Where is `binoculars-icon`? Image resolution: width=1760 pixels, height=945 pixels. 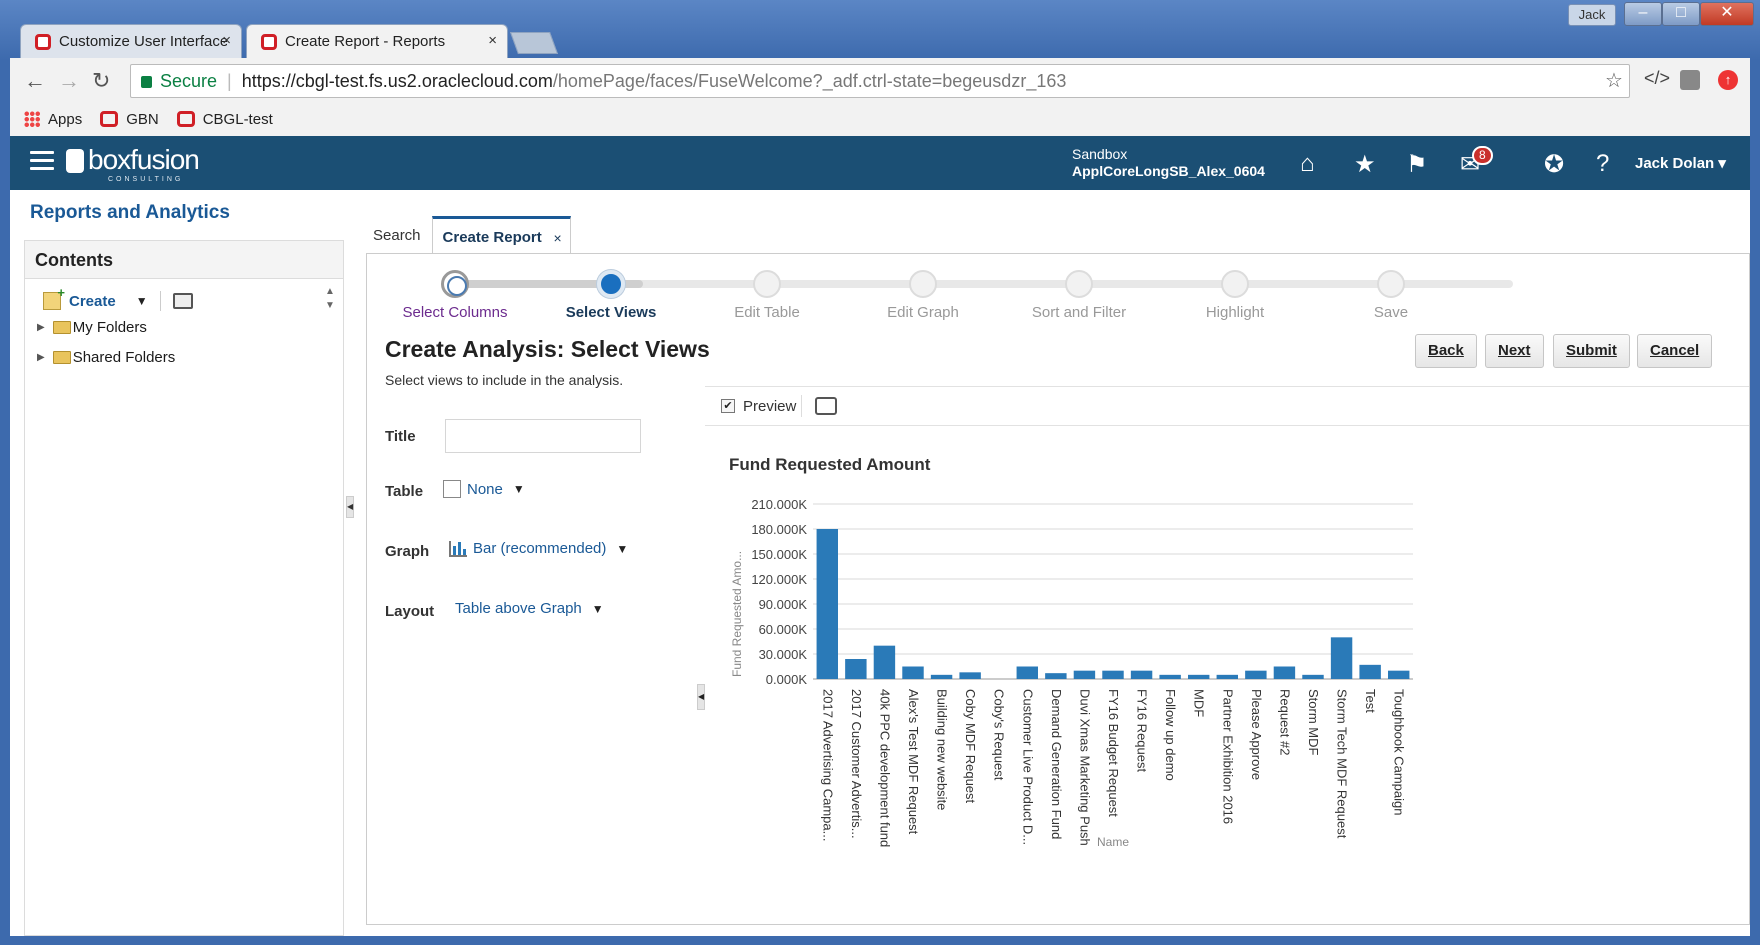 binoculars-icon is located at coordinates (826, 406).